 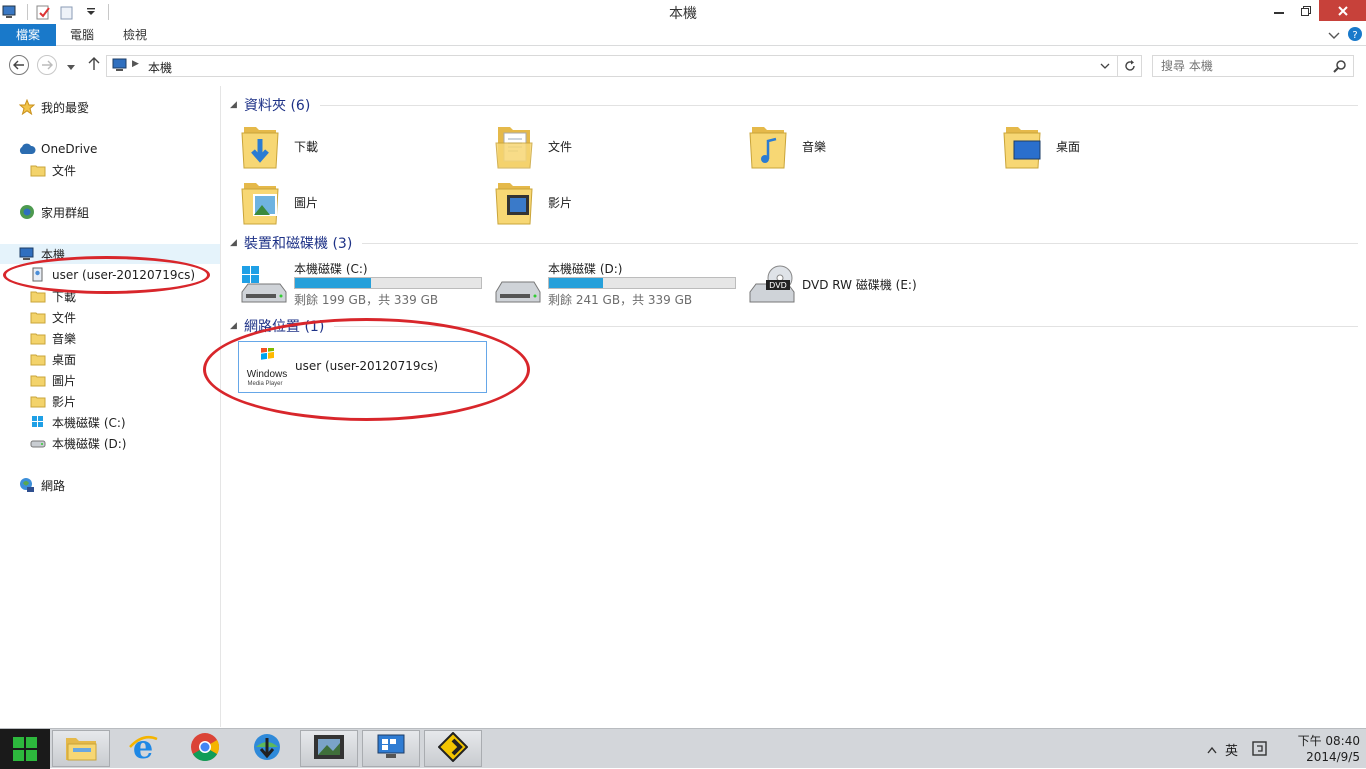 I want to click on nav-downloads: 下載, so click(x=52, y=296).